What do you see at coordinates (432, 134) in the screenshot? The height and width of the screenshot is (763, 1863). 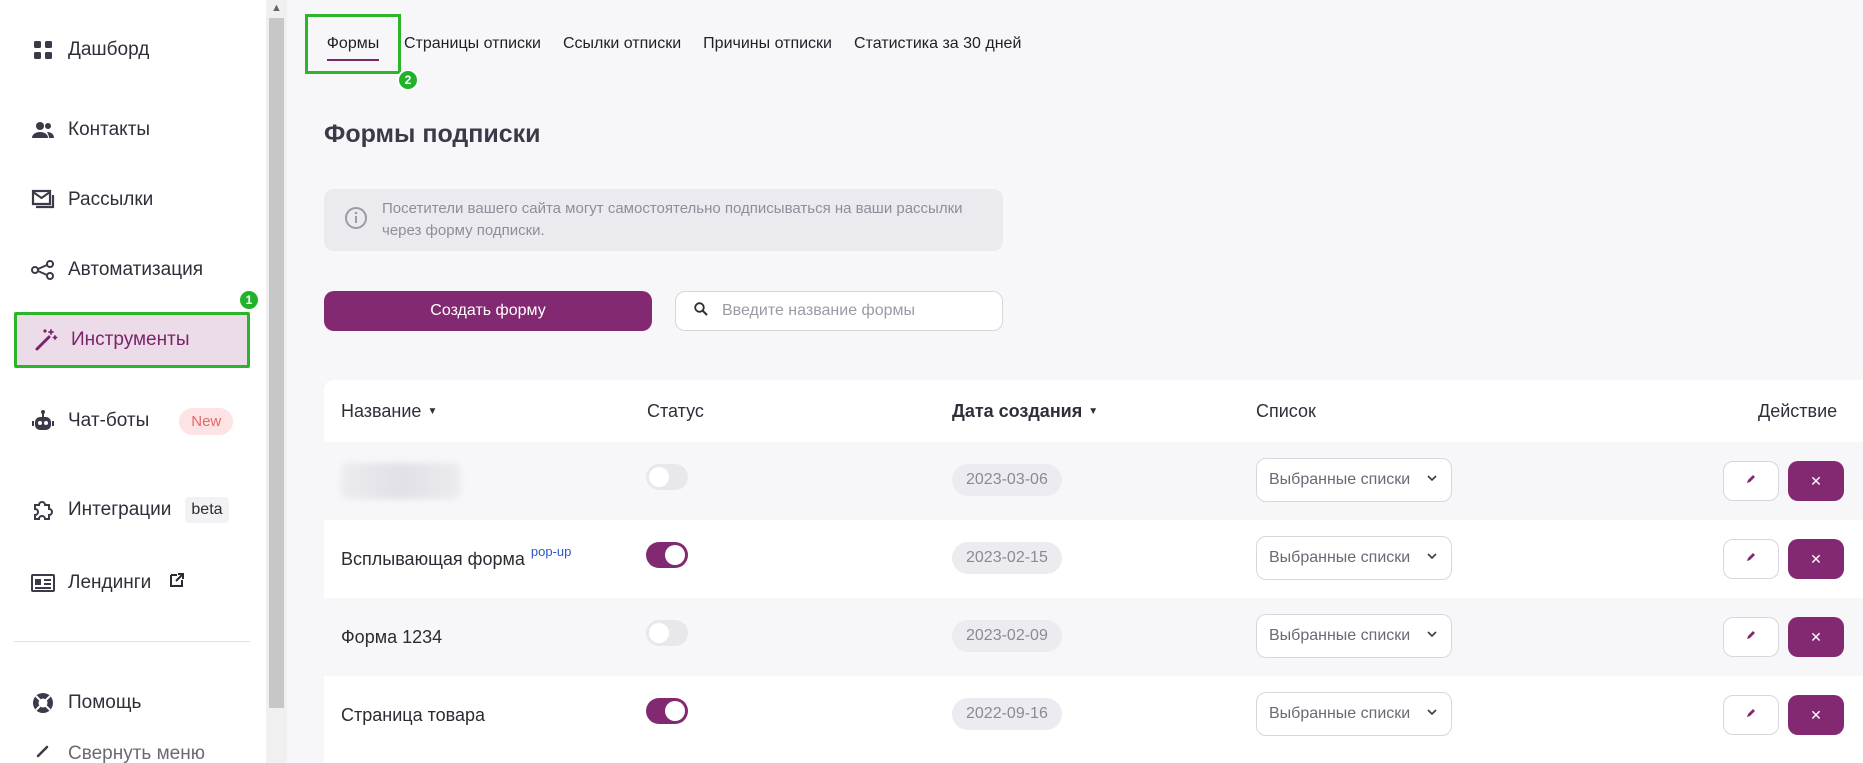 I see `page-title: Формы подписки` at bounding box center [432, 134].